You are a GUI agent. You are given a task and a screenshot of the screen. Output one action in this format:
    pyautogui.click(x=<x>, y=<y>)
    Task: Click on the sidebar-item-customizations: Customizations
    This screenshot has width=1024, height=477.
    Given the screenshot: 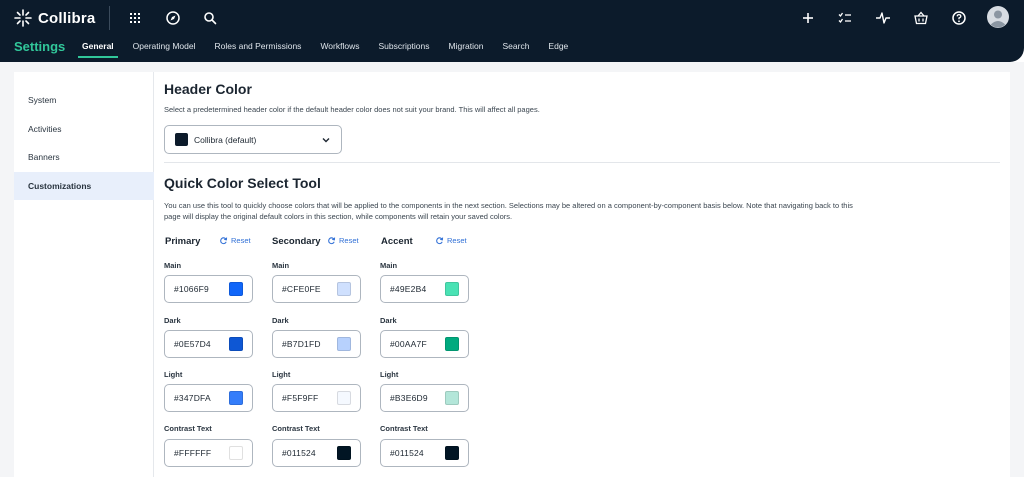 What is the action you would take?
    pyautogui.click(x=84, y=186)
    